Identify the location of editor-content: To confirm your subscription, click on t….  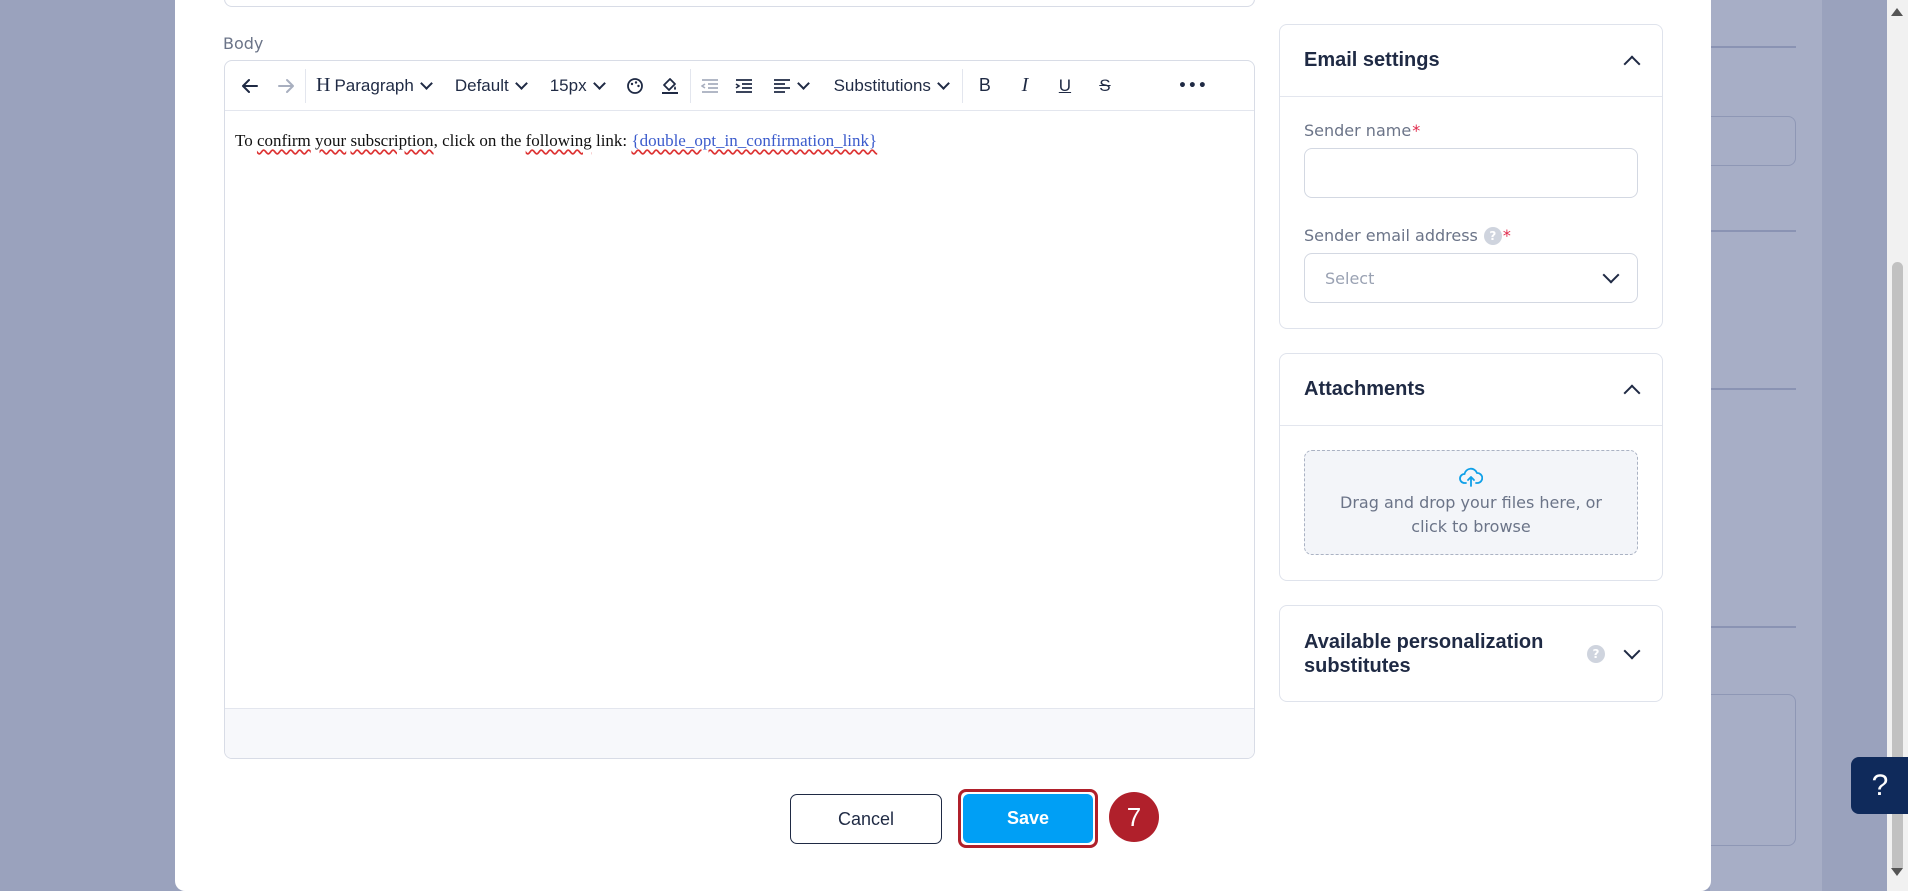
(556, 141).